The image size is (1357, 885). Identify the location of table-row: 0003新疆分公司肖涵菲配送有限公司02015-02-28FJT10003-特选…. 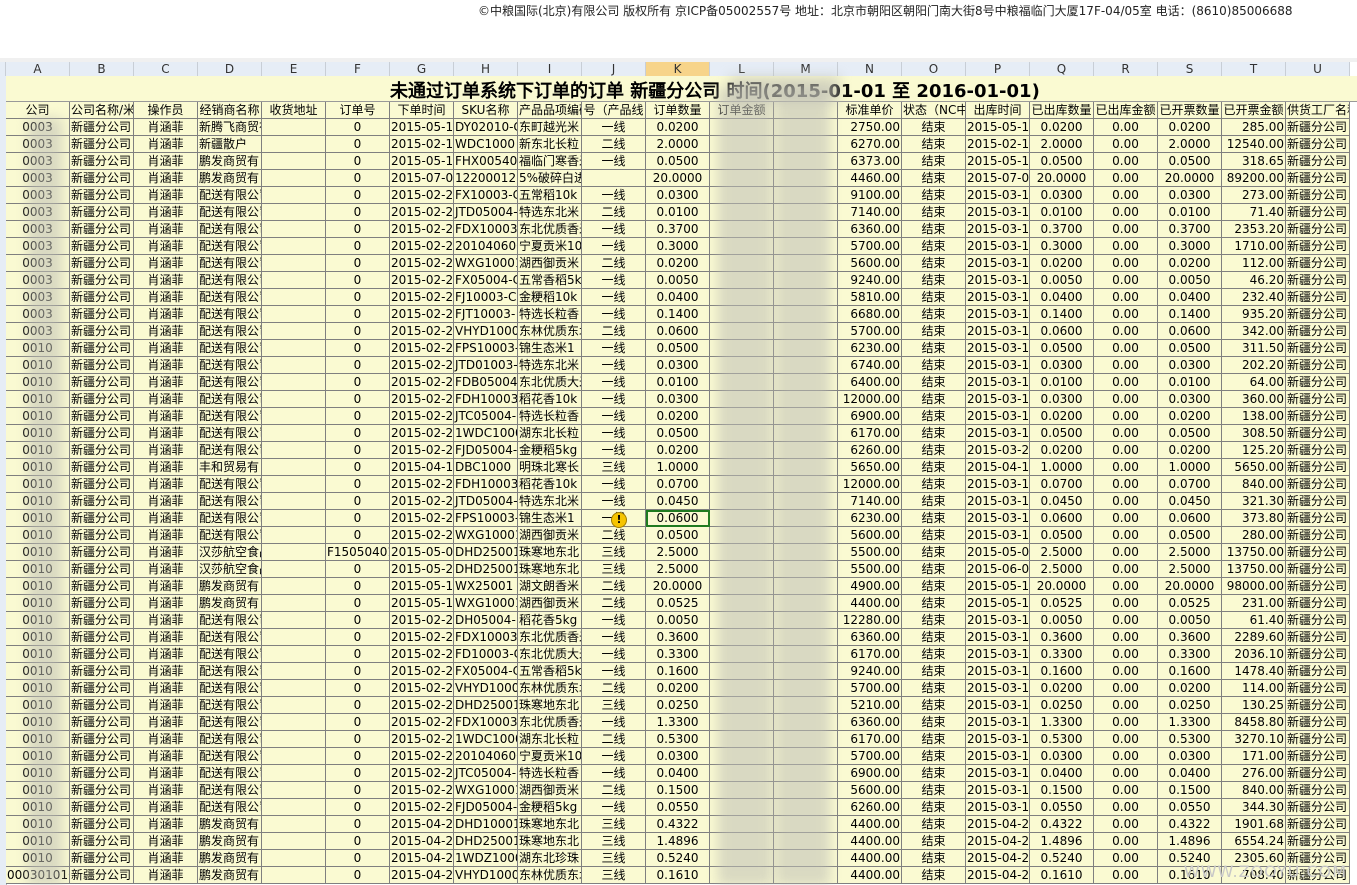
(678, 314).